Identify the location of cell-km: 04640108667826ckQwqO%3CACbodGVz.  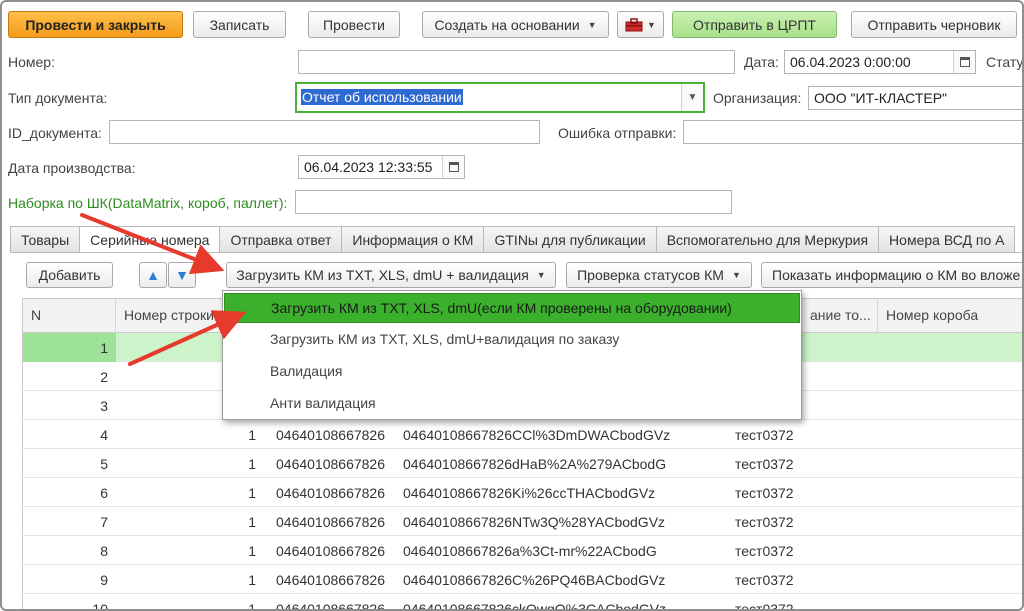
(535, 606).